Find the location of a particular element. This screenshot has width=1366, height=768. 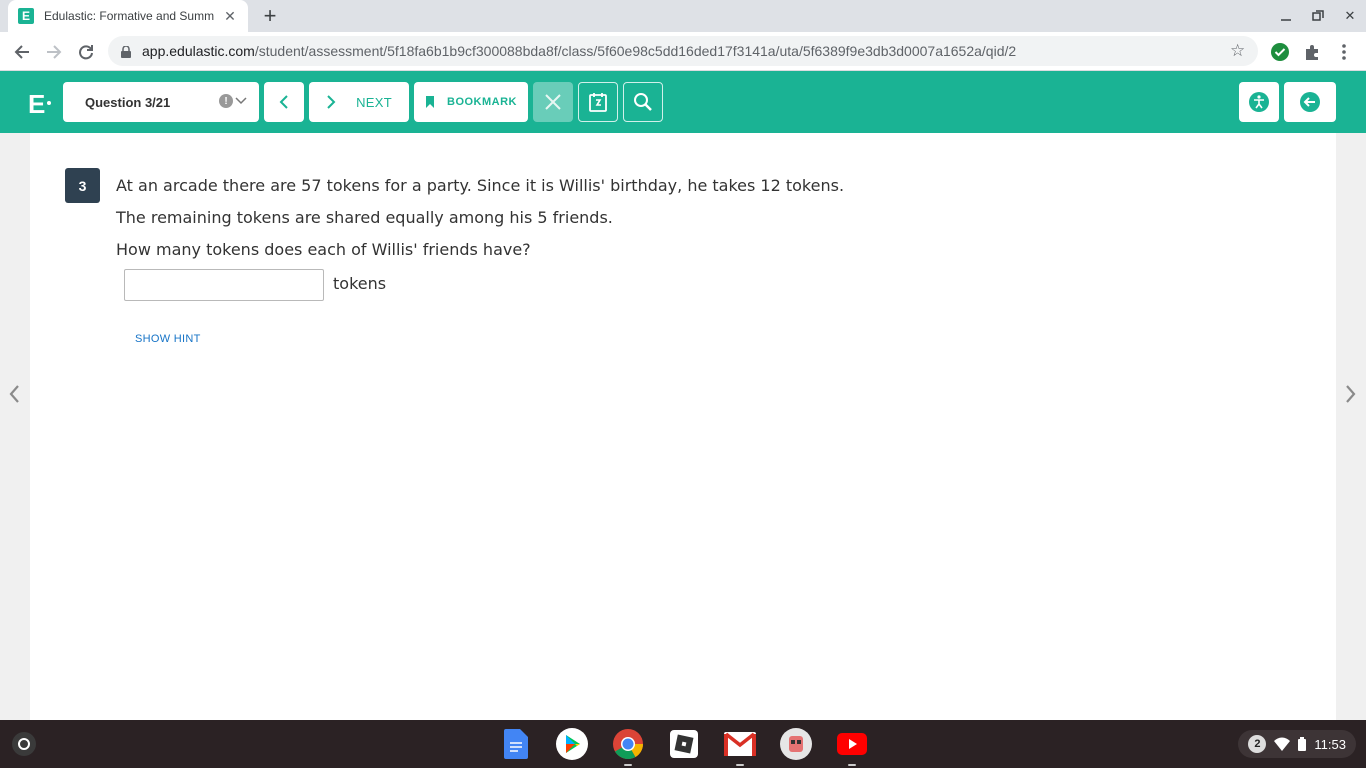

edulastic-favicon-icon: E is located at coordinates (26, 16).